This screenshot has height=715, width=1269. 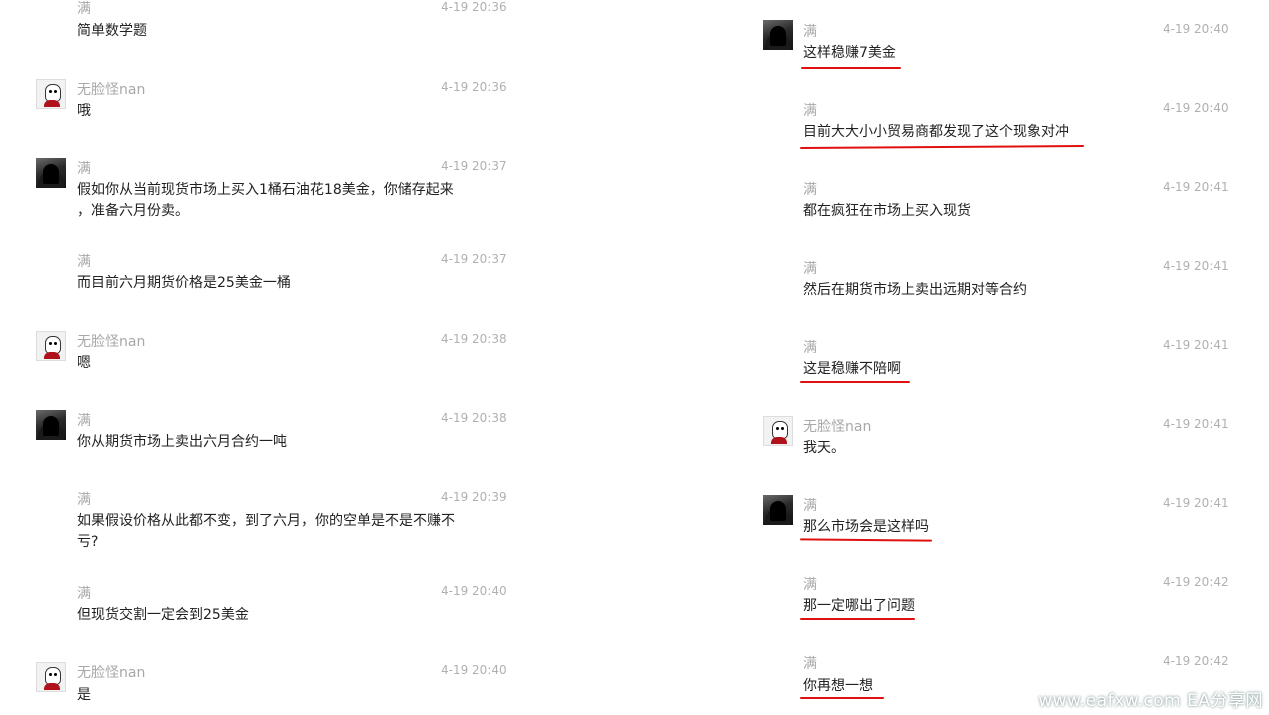 What do you see at coordinates (936, 132) in the screenshot?
I see `message-text: 目前大大小小贸易商都发现了这个现象对冲` at bounding box center [936, 132].